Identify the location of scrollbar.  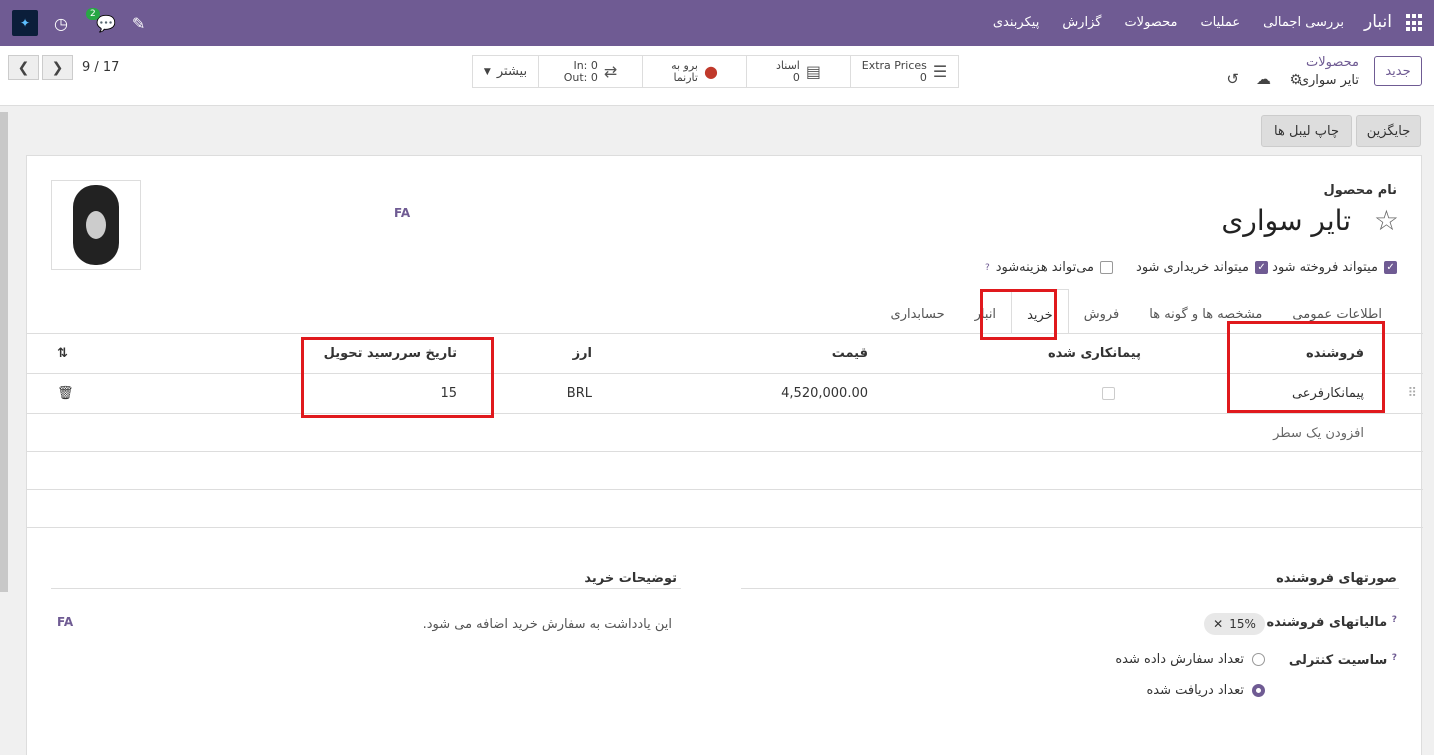
(4, 352).